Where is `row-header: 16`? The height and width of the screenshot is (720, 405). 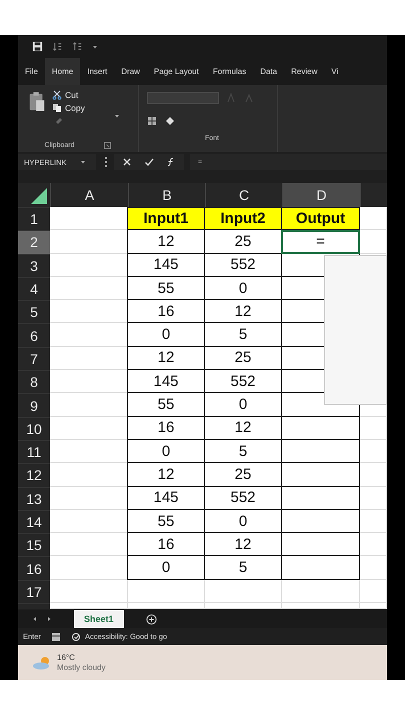 row-header: 16 is located at coordinates (34, 568).